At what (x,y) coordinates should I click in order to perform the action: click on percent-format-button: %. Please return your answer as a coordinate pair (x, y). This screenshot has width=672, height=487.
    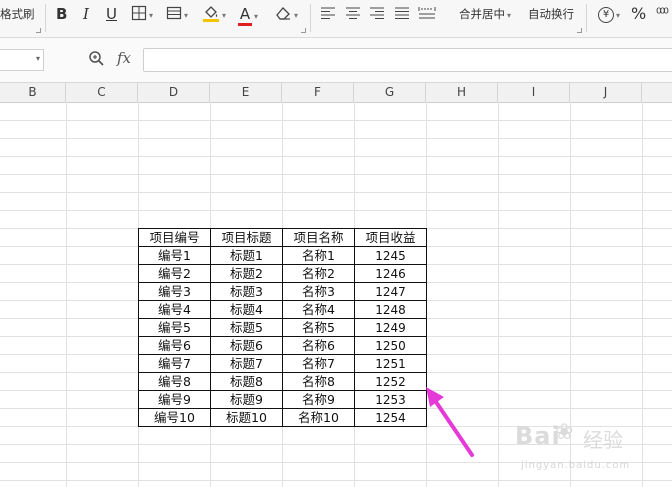
    Looking at the image, I should click on (638, 14).